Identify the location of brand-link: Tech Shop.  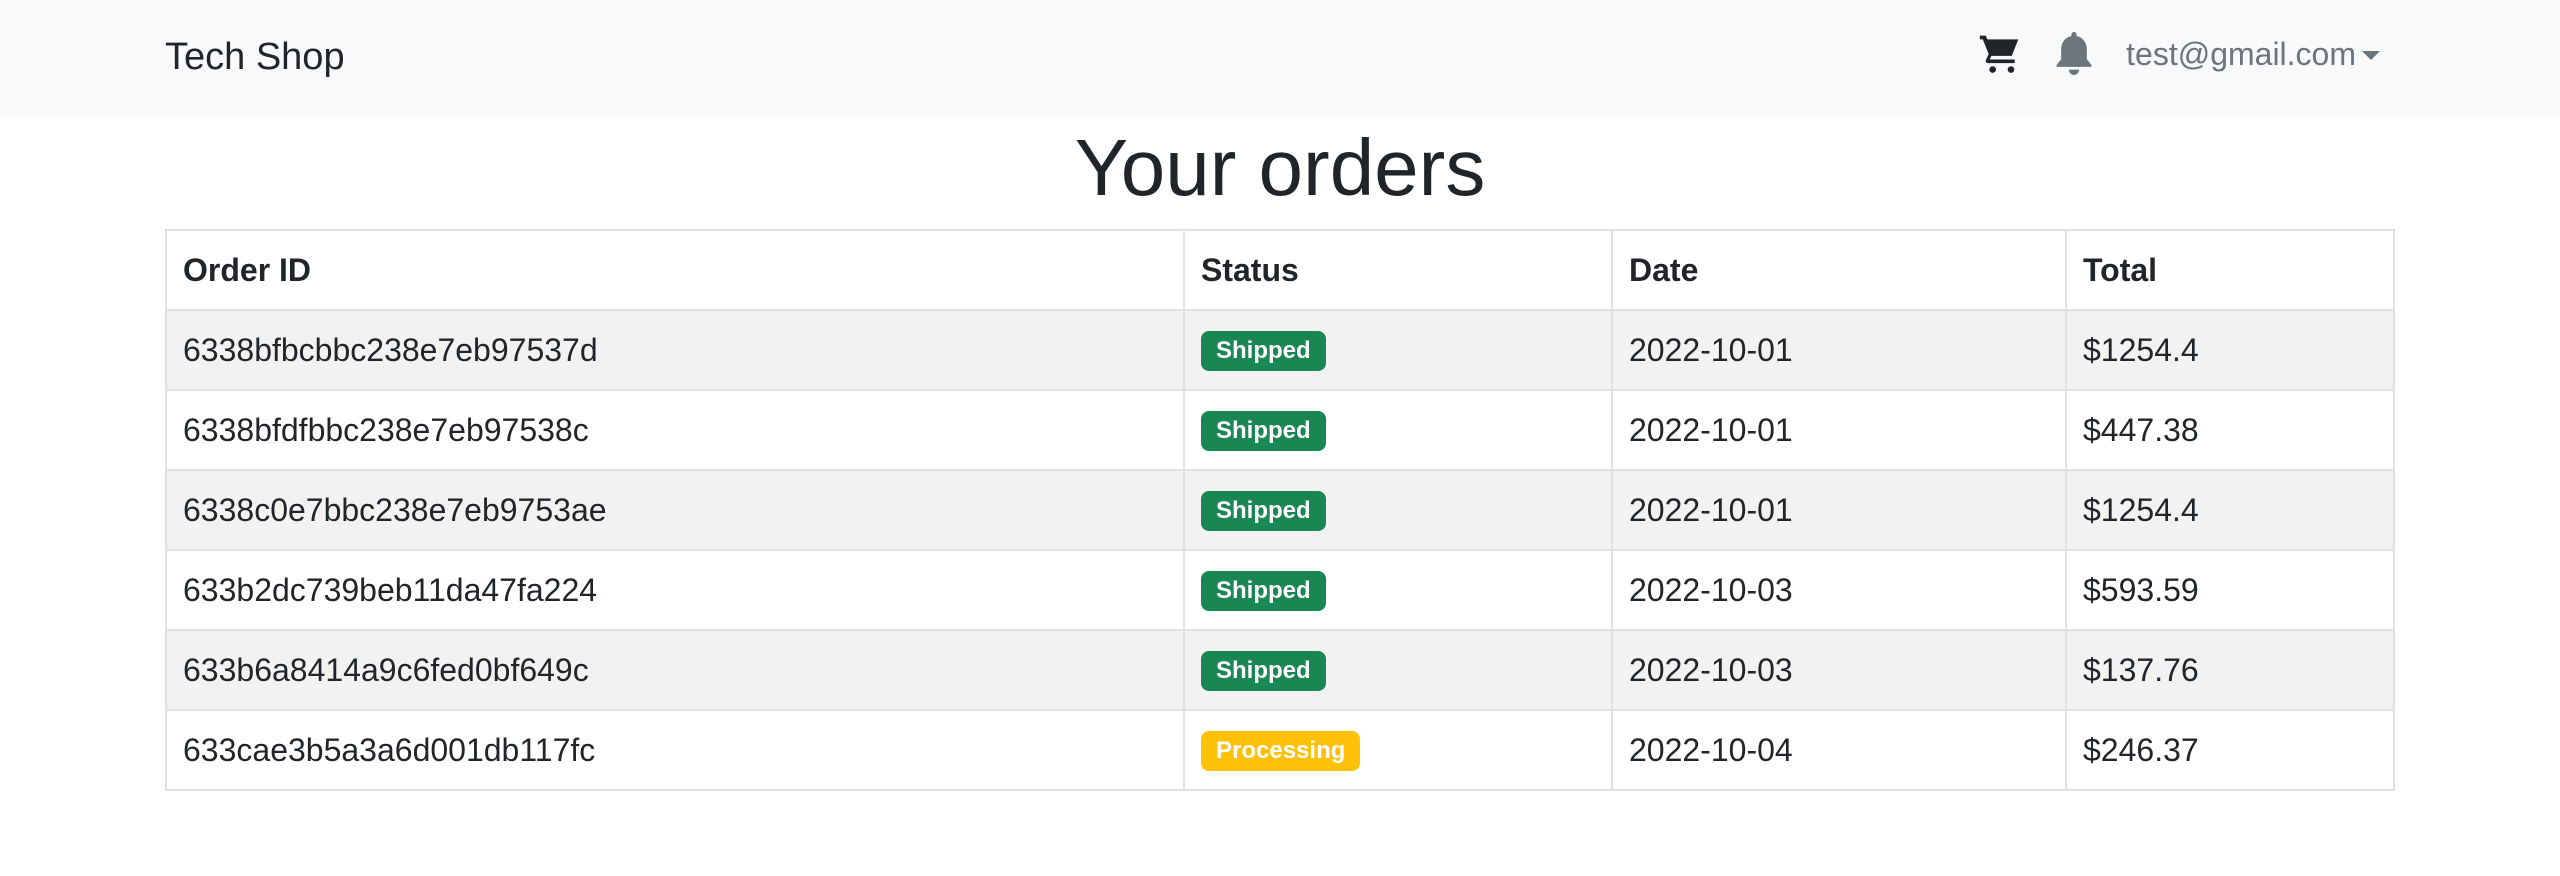
(255, 57).